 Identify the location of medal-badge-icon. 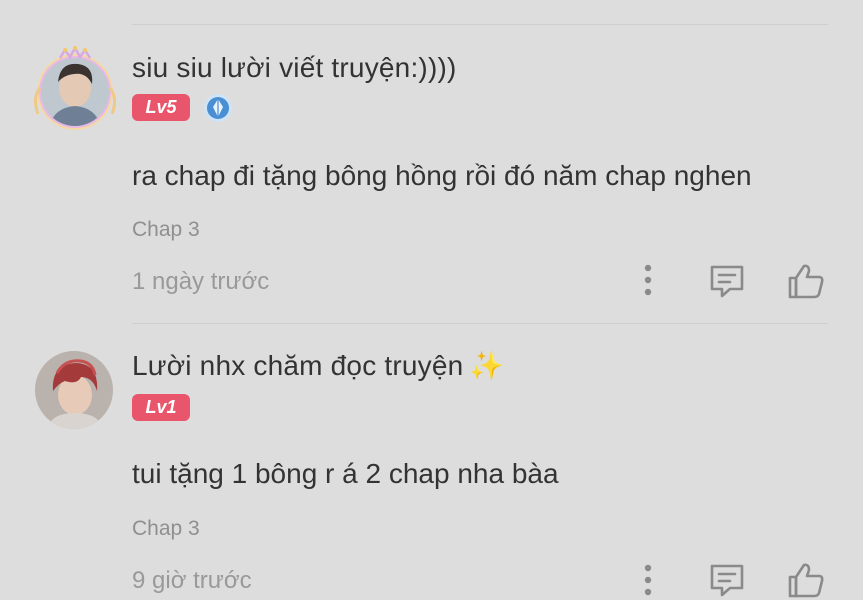
(218, 108).